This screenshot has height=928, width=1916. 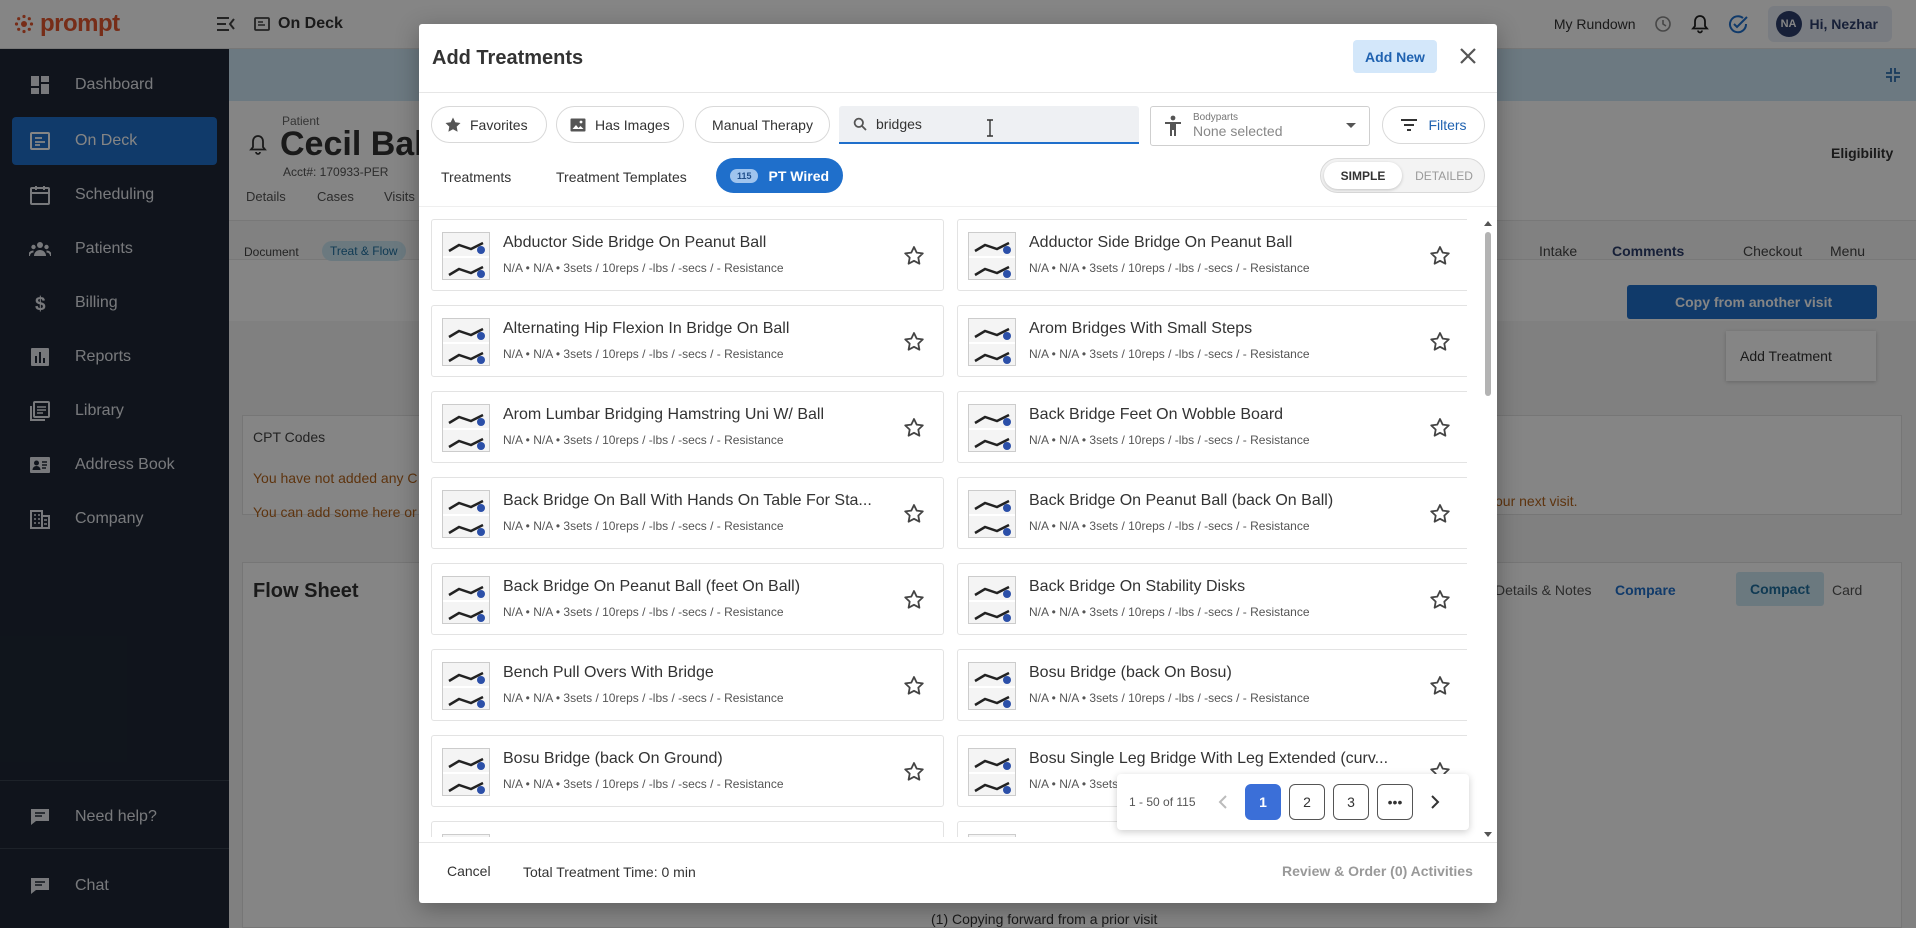 What do you see at coordinates (620, 124) in the screenshot?
I see `has-images-filter-chip: Has Images` at bounding box center [620, 124].